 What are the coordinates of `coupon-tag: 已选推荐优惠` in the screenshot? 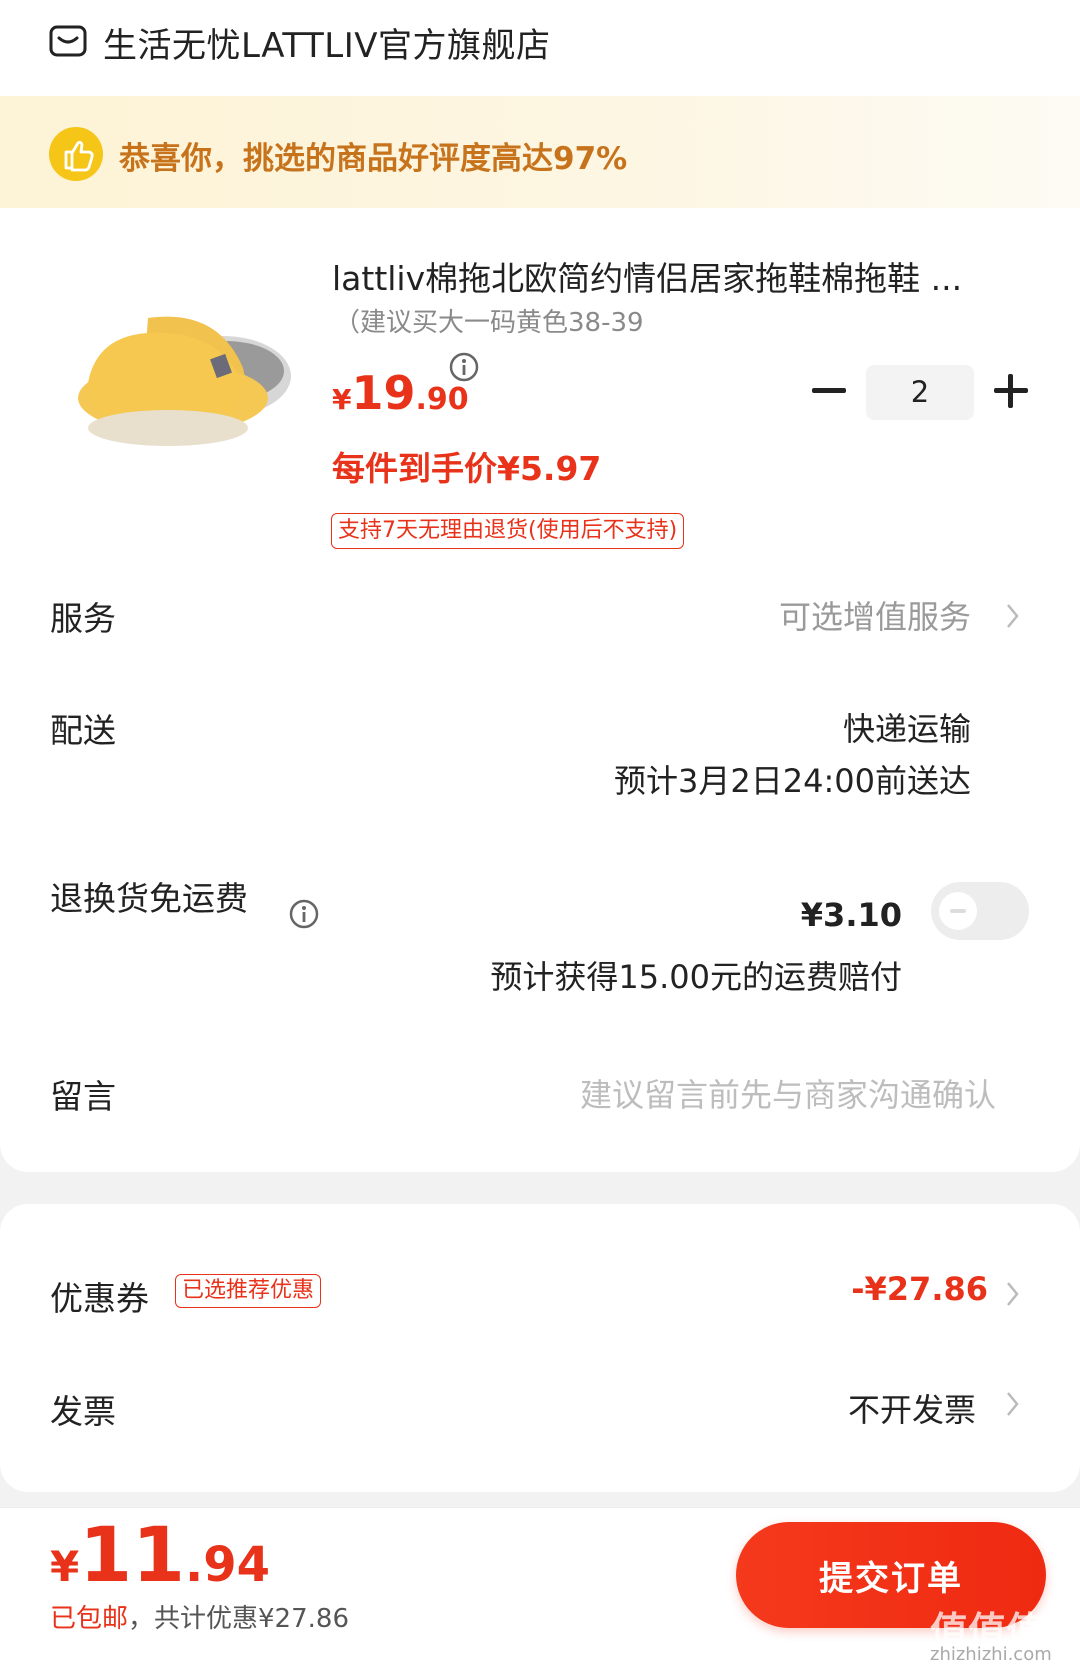 It's located at (248, 1291).